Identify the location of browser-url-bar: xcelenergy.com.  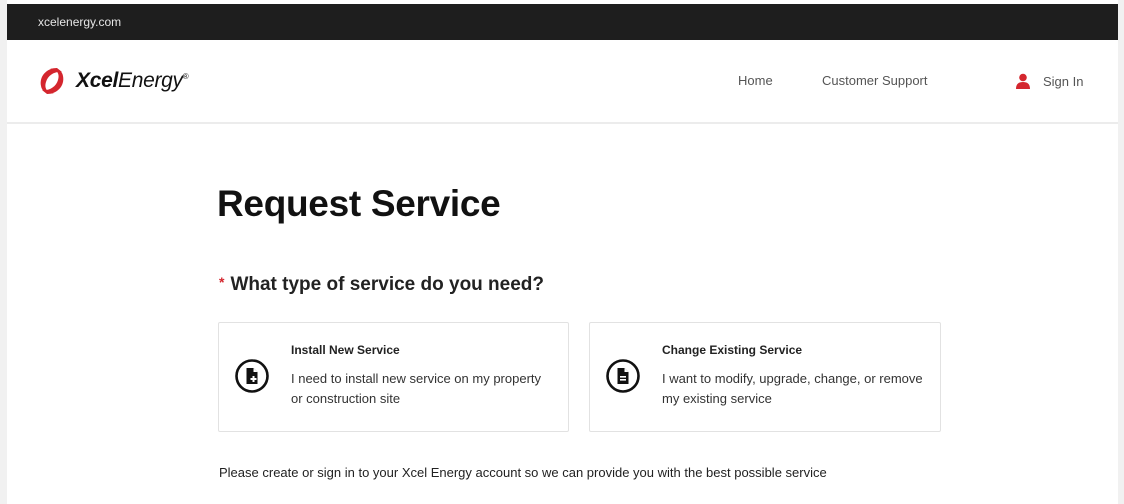
(562, 22).